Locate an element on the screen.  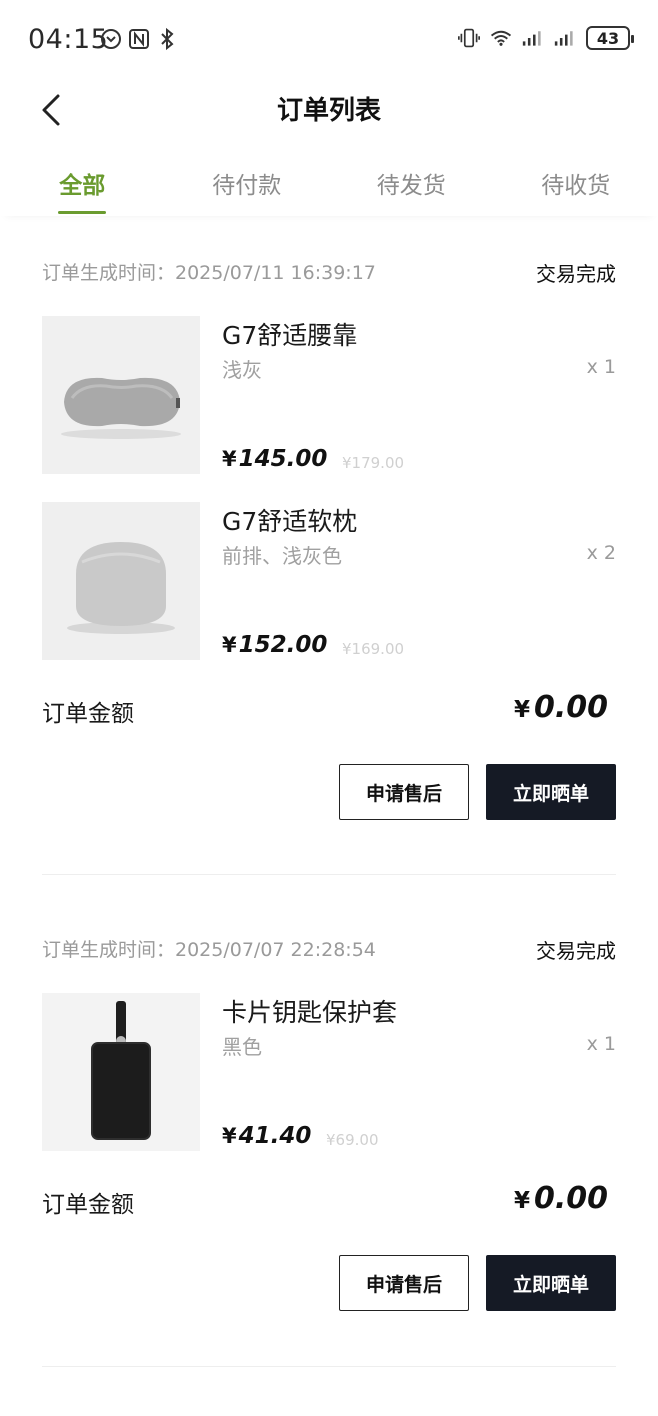
product-name: G7舒适腰靠 is located at coordinates (290, 335).